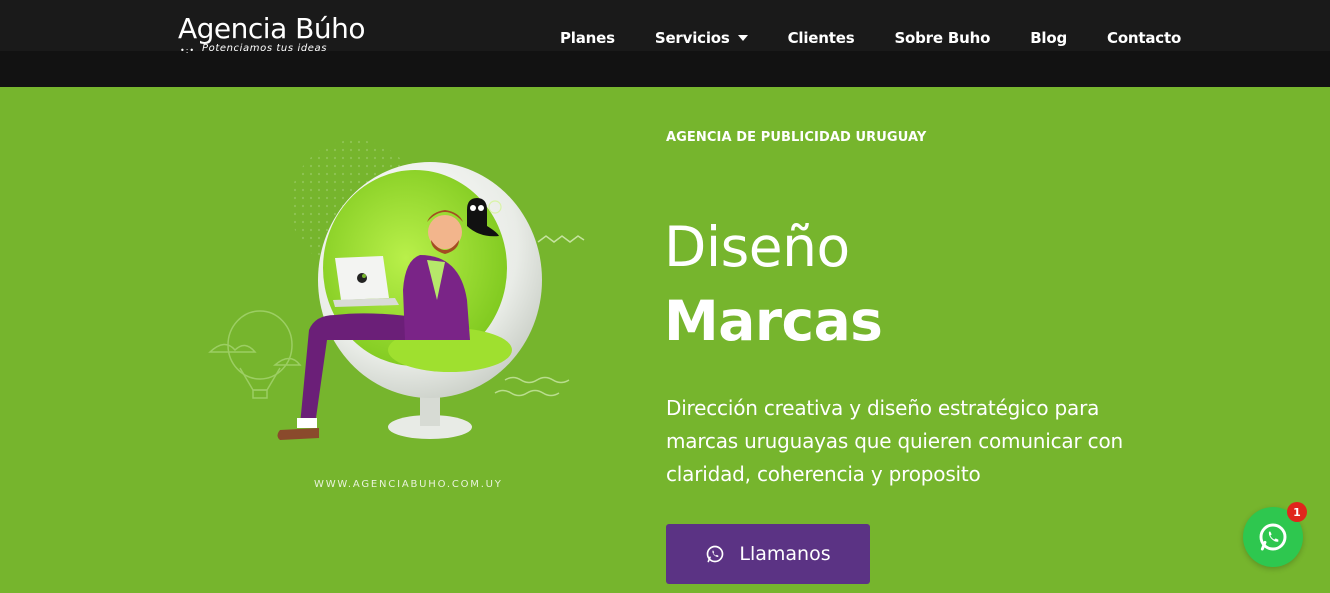 This screenshot has width=1330, height=593. I want to click on hero-title-line2: Marcas, so click(773, 321).